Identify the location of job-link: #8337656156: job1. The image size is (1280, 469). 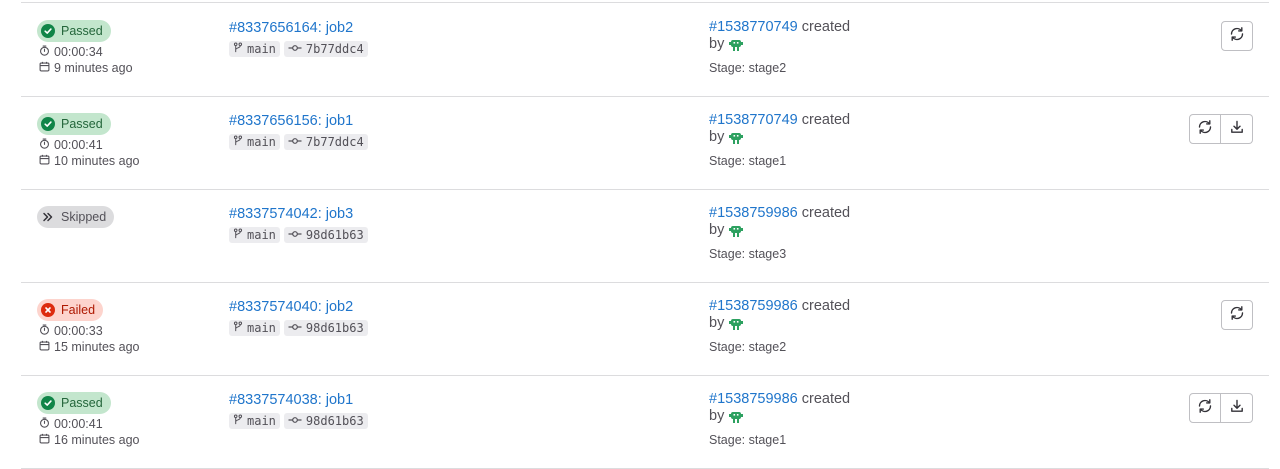
(298, 121).